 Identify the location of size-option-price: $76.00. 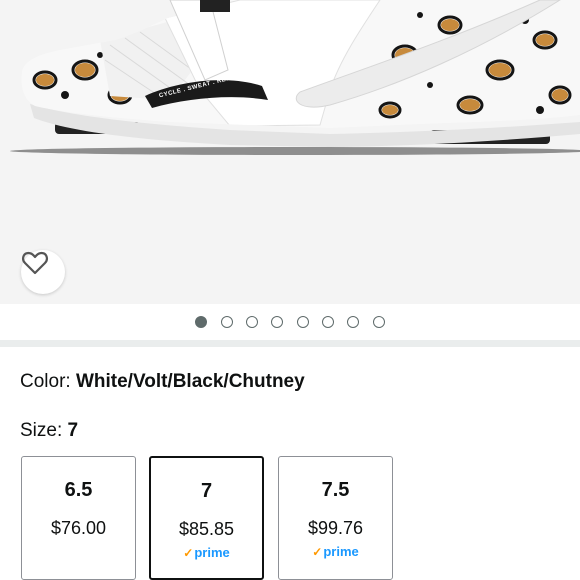
(78, 528).